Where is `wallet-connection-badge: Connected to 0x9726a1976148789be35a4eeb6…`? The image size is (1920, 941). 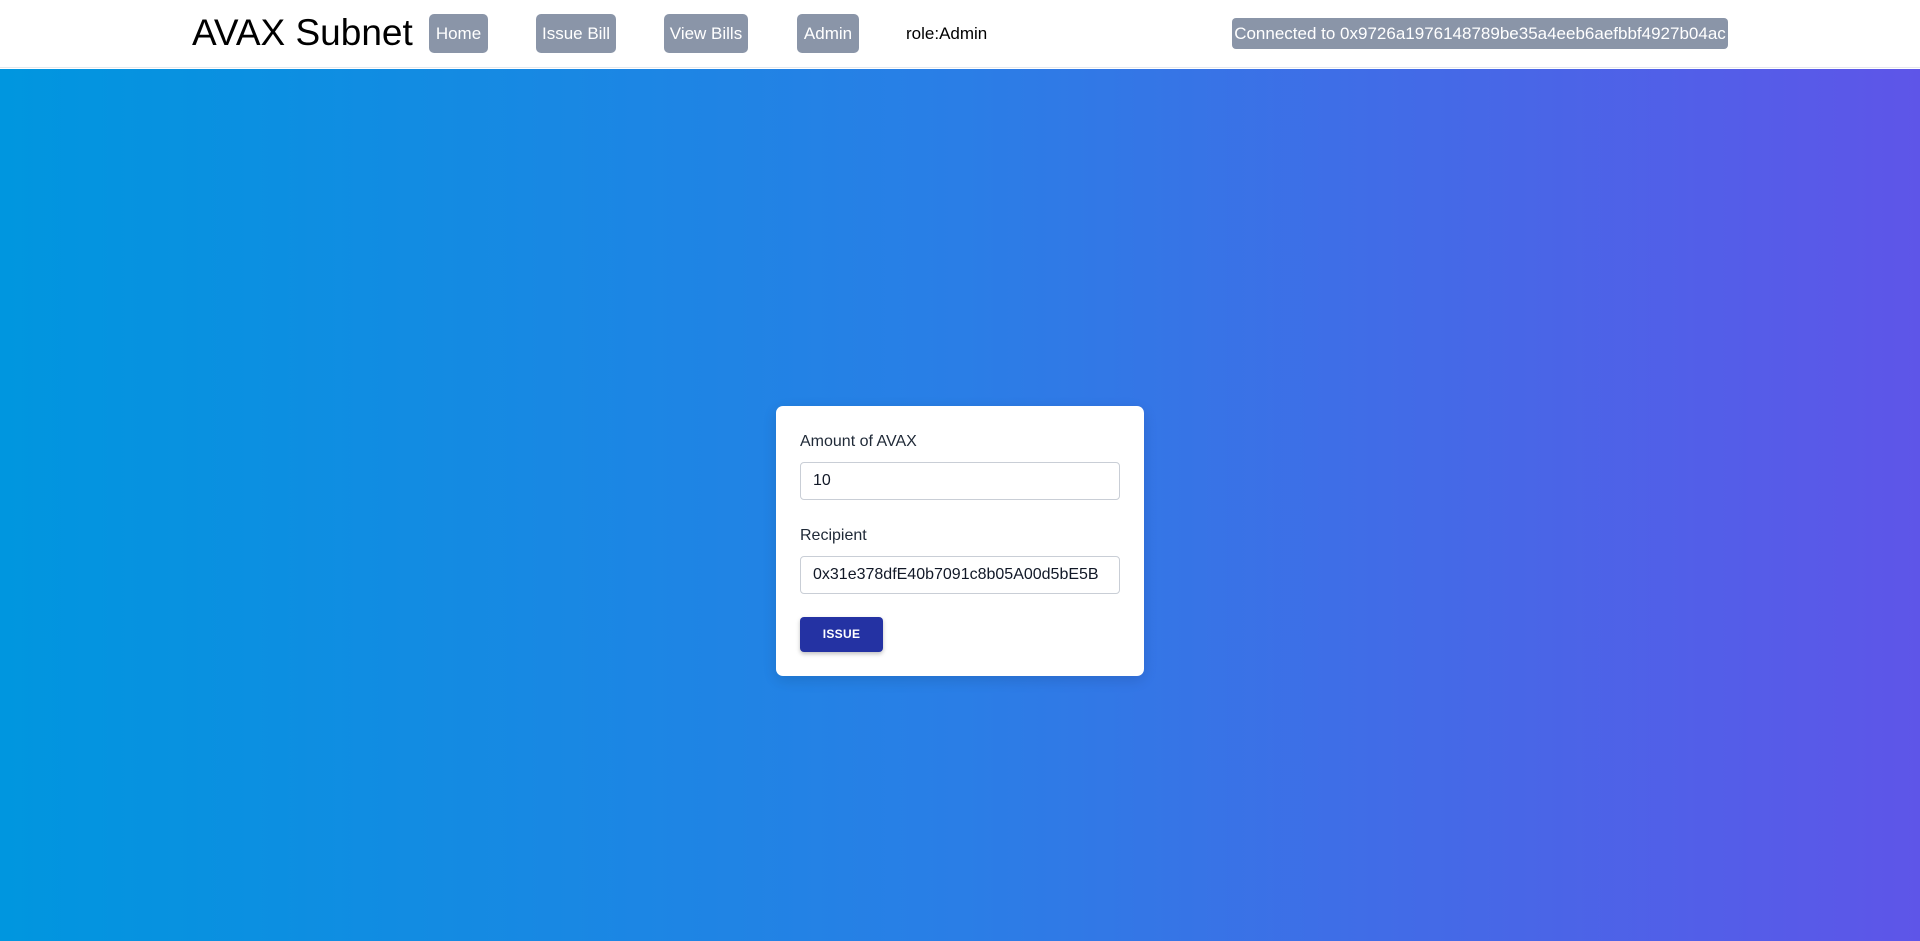 wallet-connection-badge: Connected to 0x9726a1976148789be35a4eeb6… is located at coordinates (1480, 33).